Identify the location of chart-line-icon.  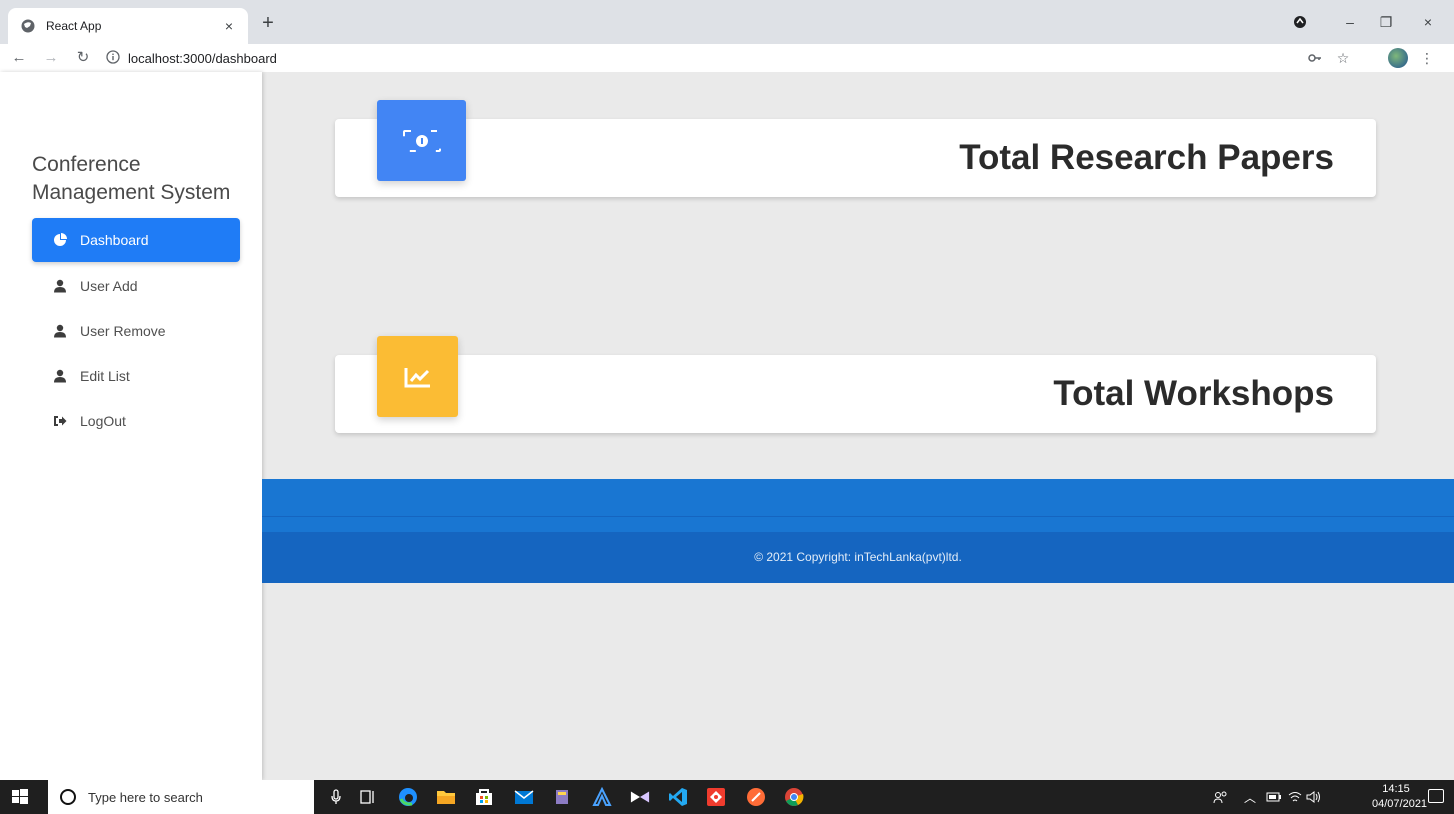
(417, 376).